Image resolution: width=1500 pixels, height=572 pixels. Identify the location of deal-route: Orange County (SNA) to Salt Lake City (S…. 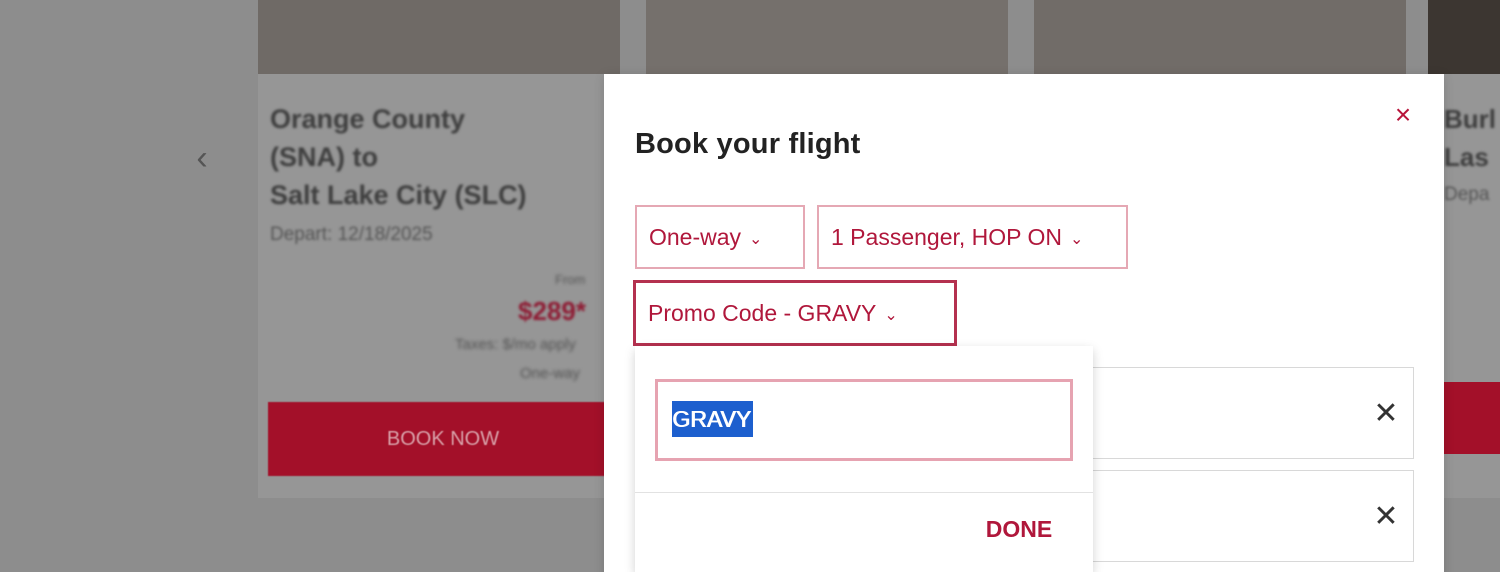
(440, 157).